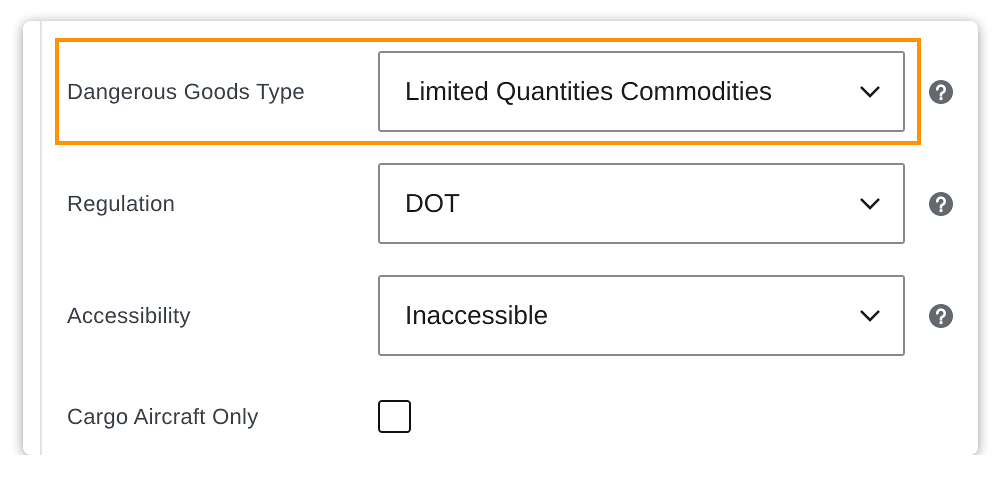 Image resolution: width=1000 pixels, height=478 pixels. Describe the element at coordinates (163, 417) in the screenshot. I see `field-label: Cargo Aircraft Only` at that location.